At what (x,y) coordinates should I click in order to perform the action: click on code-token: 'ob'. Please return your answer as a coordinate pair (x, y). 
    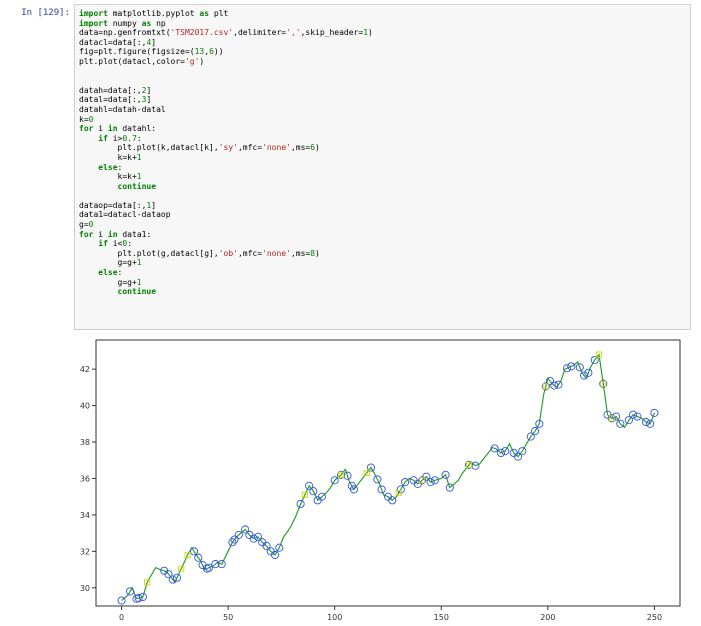
    Looking at the image, I should click on (228, 253).